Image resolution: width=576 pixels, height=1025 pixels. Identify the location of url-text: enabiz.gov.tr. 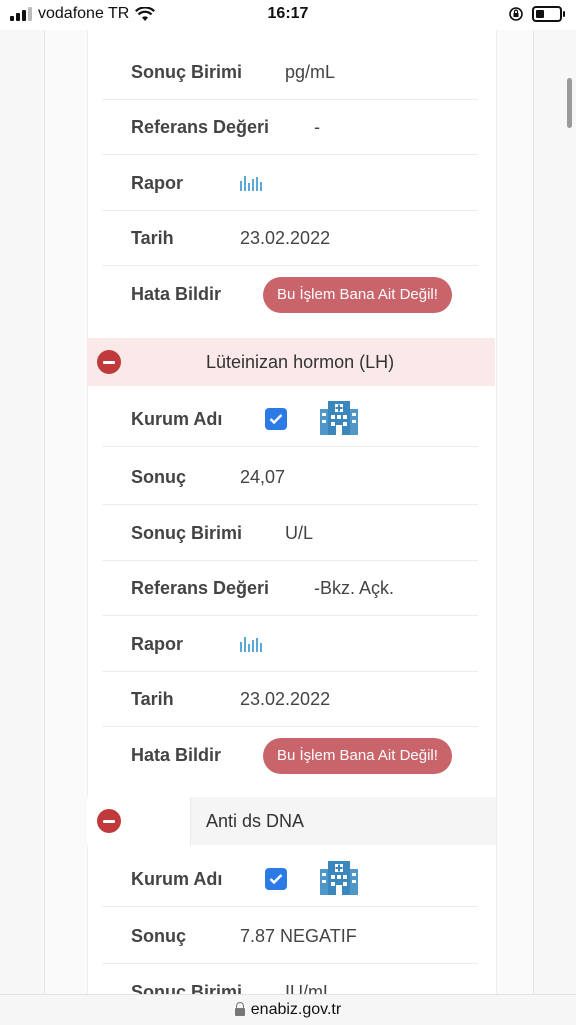
(296, 1009).